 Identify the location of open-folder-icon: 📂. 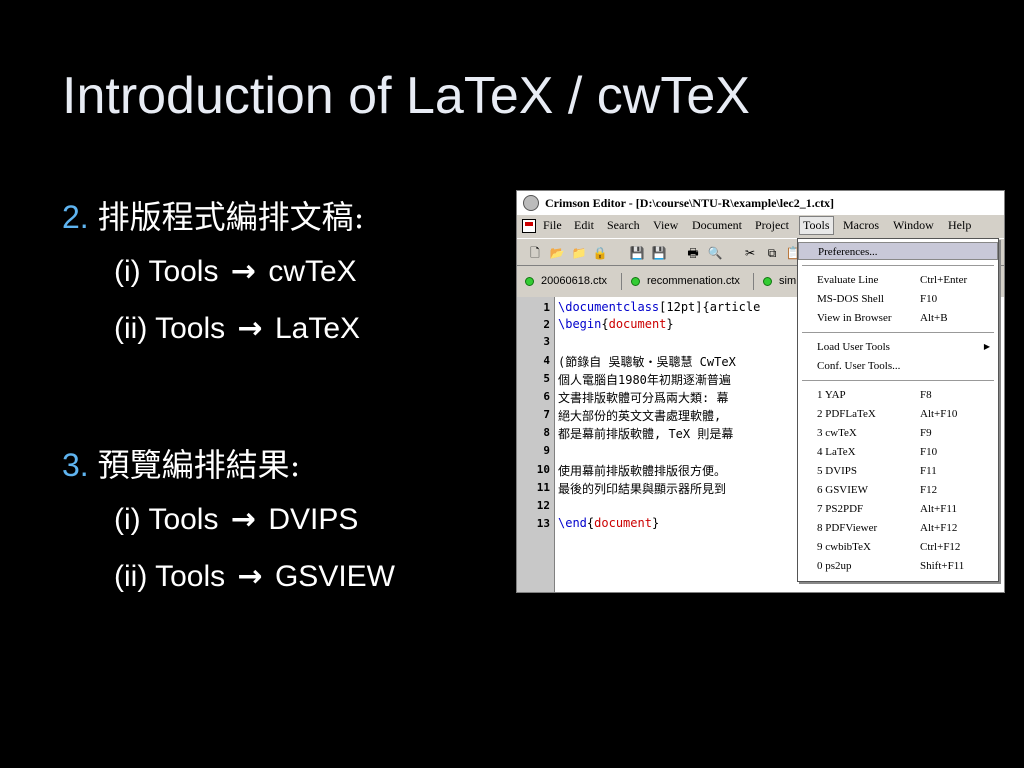
(557, 253).